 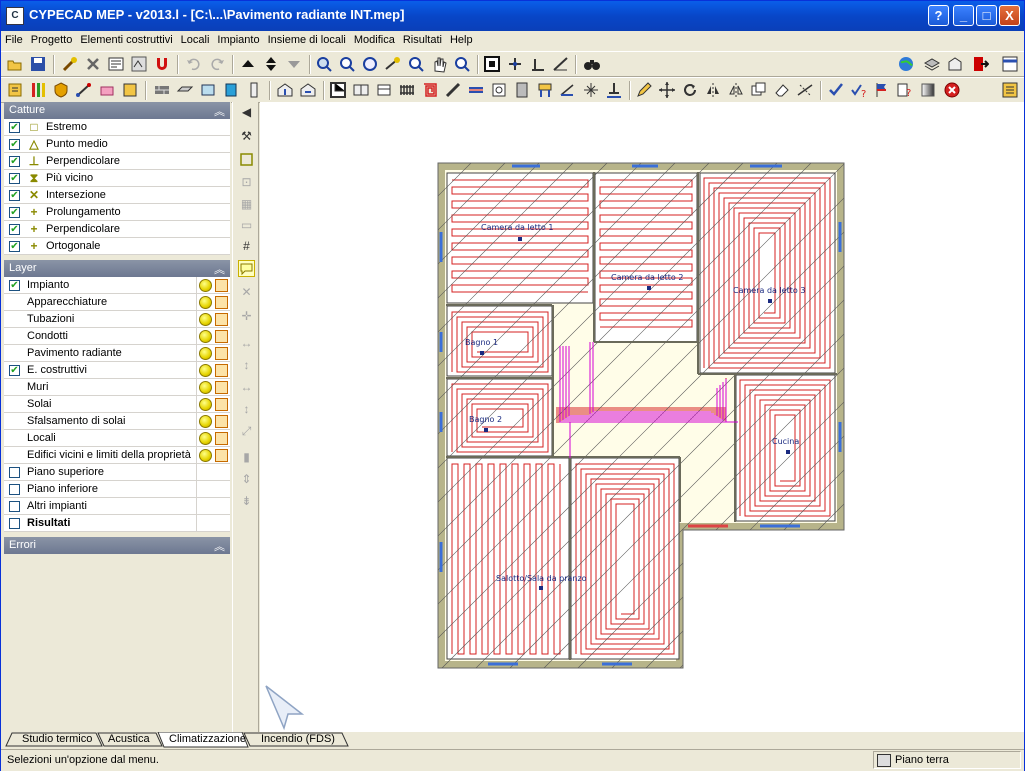 I want to click on zoom-in-icon, so click(x=416, y=64).